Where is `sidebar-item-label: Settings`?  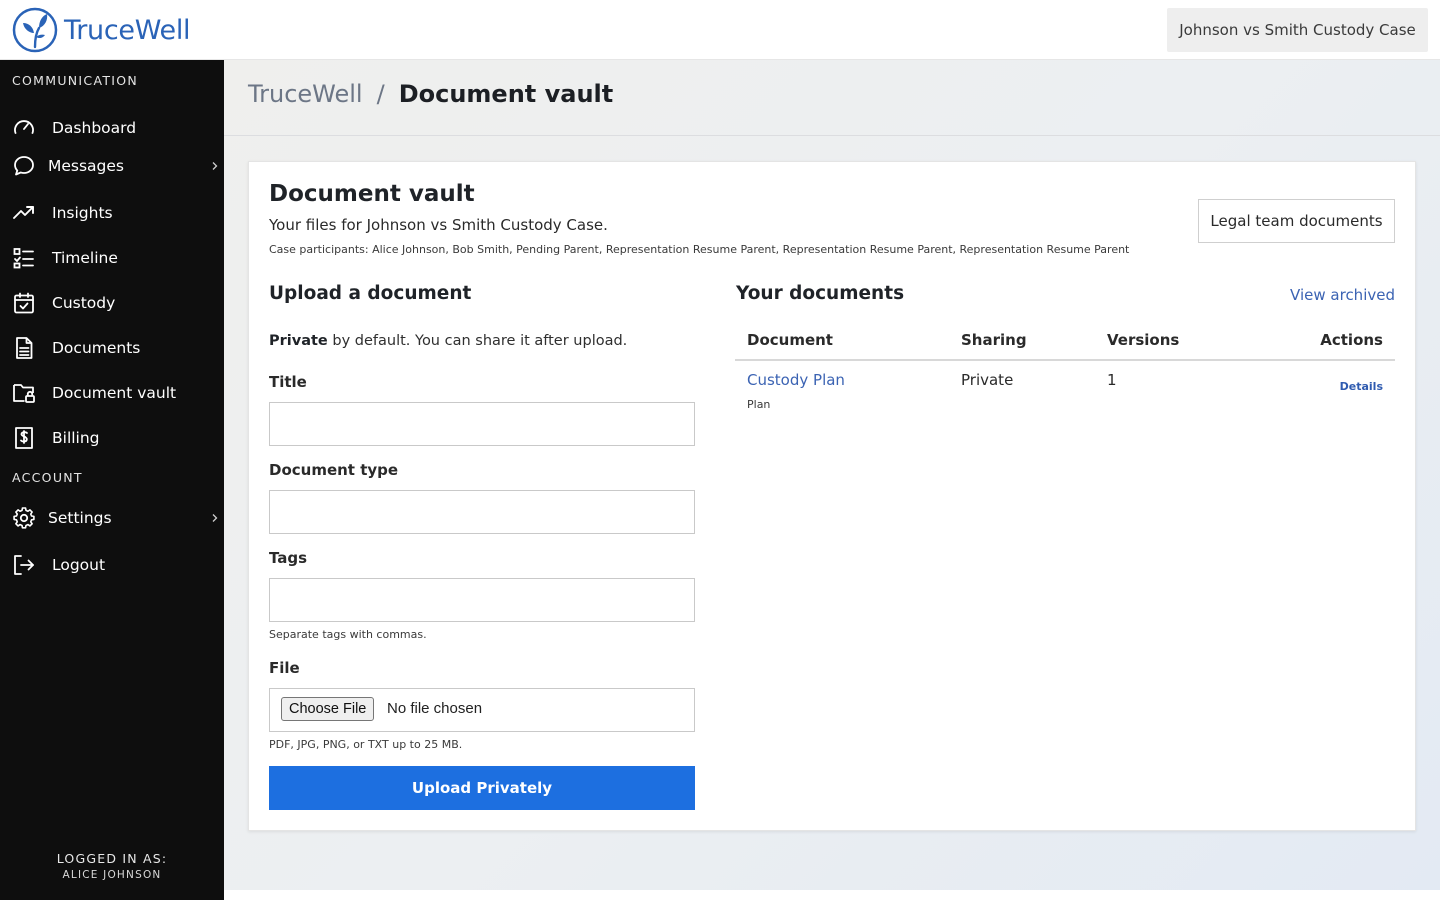 sidebar-item-label: Settings is located at coordinates (80, 518).